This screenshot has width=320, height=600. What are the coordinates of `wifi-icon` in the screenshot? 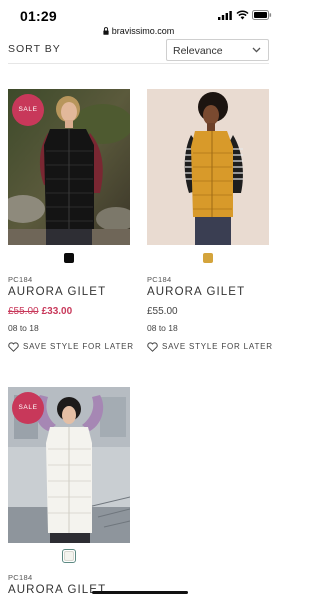 It's located at (242, 15).